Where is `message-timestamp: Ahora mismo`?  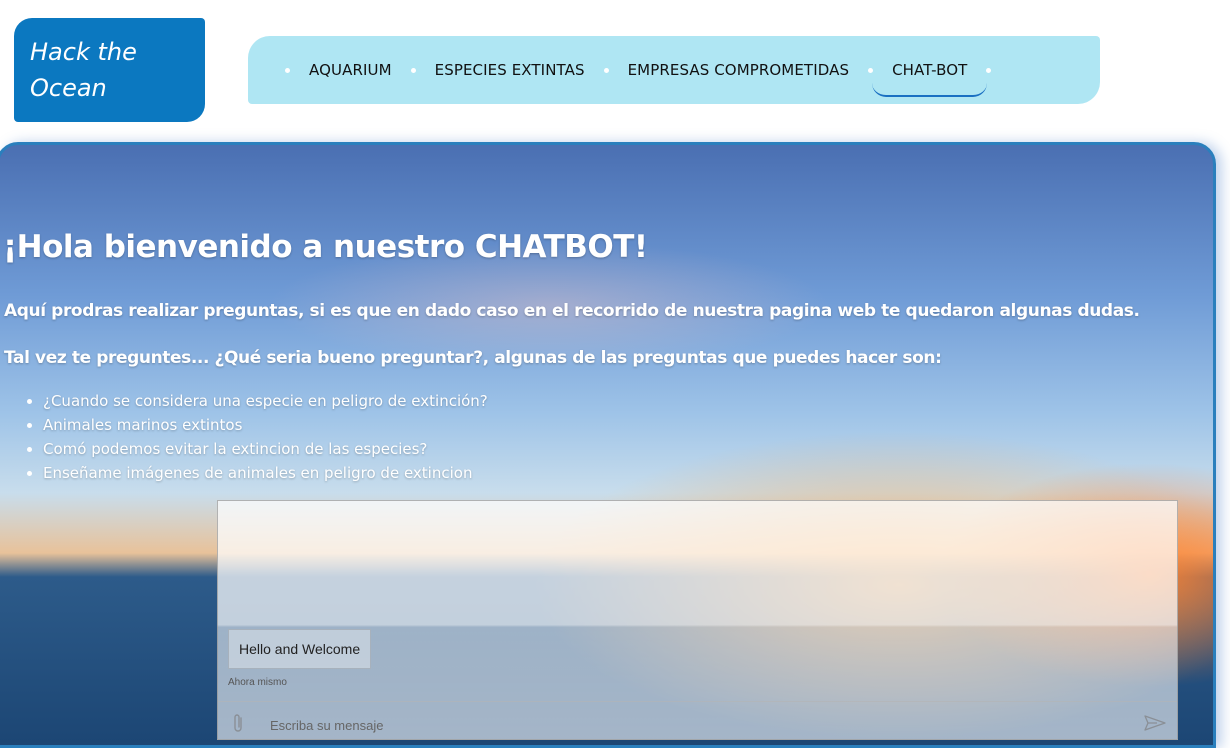 message-timestamp: Ahora mismo is located at coordinates (257, 682).